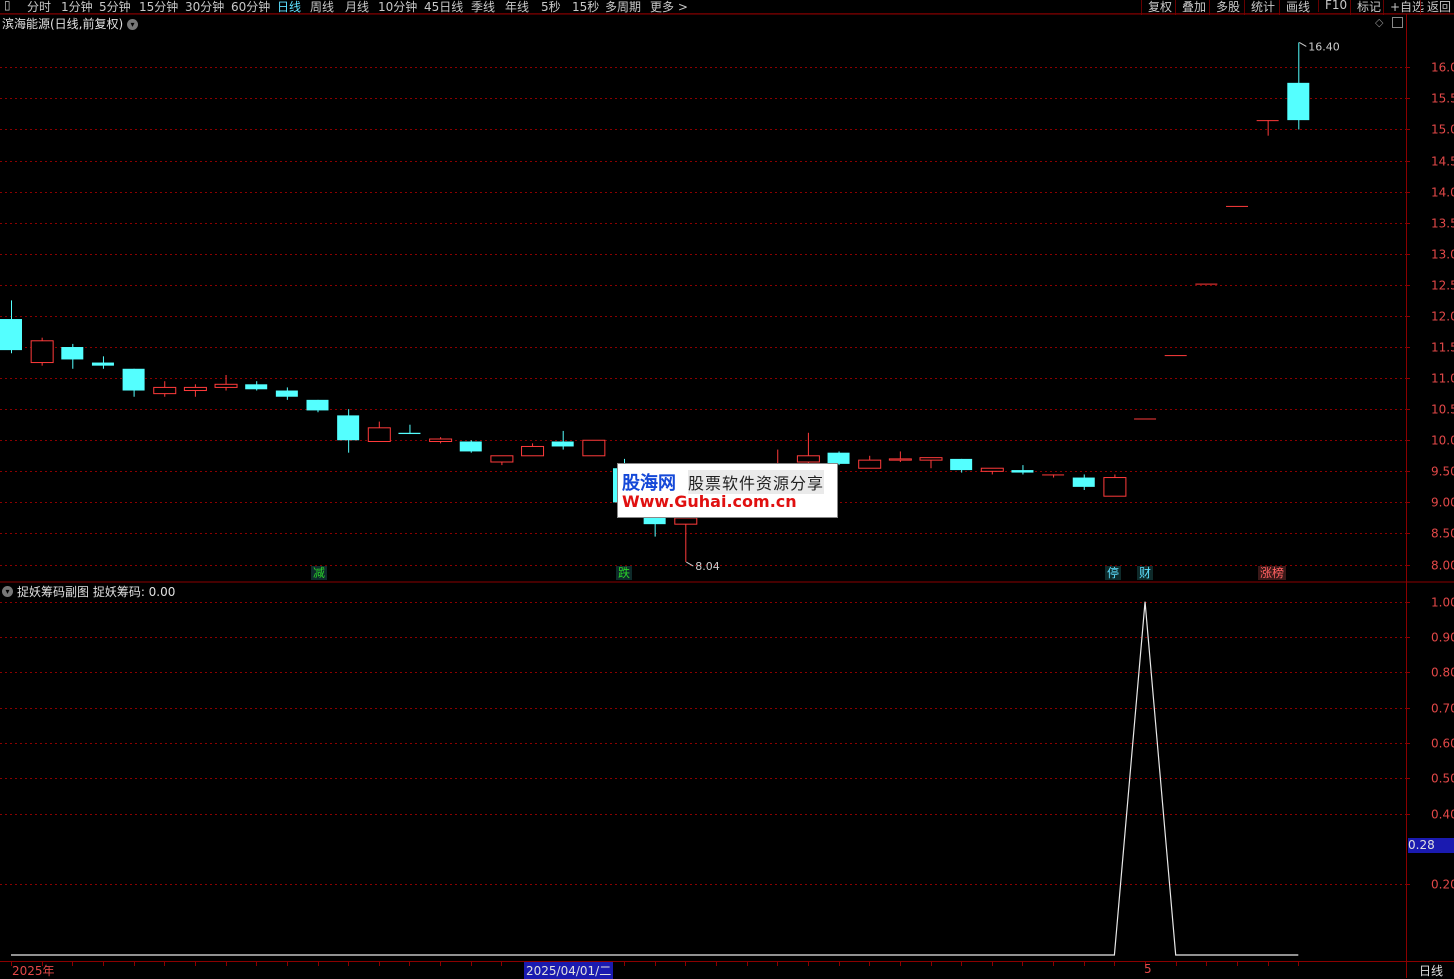  What do you see at coordinates (727, 970) in the screenshot?
I see `time-axis-bar` at bounding box center [727, 970].